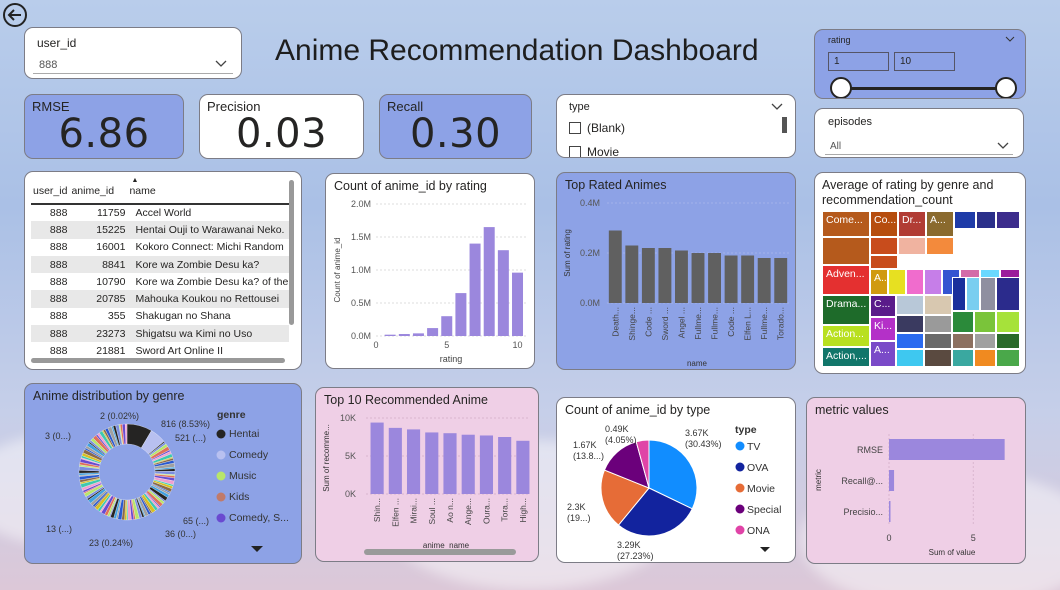 The height and width of the screenshot is (590, 1060). I want to click on cell-name: Shigatsu wa Kimi no Uso, so click(208, 334).